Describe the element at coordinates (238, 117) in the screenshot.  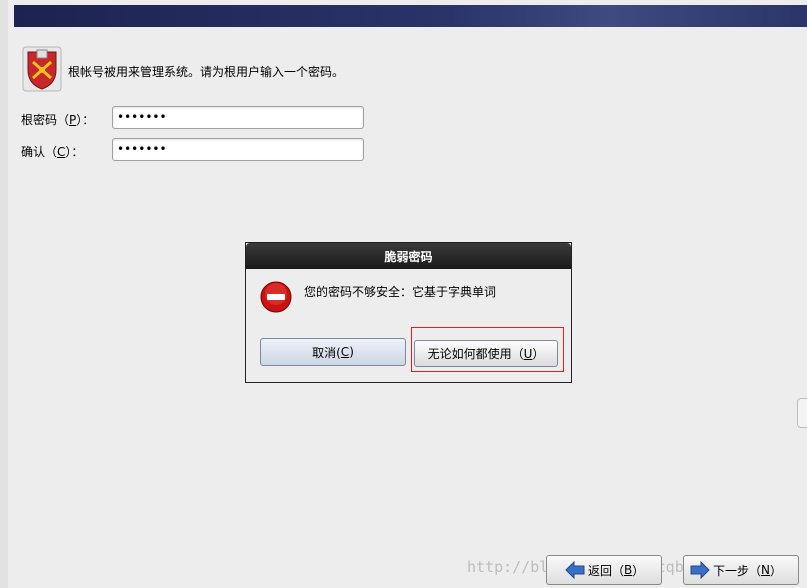
I see `root-password-input: •••••••` at that location.